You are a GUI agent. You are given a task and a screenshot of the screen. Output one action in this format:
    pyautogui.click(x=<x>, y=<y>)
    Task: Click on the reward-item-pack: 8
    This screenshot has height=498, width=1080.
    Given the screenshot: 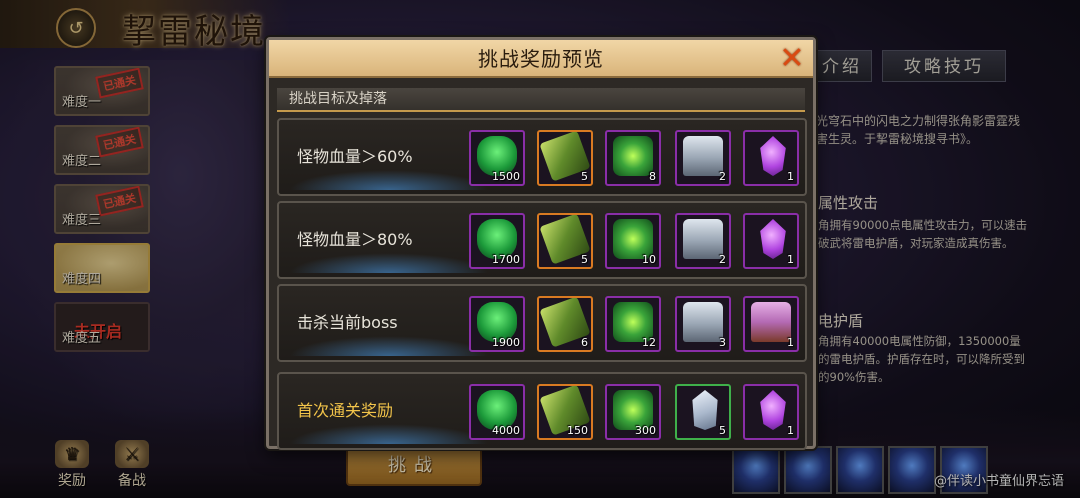 What is the action you would take?
    pyautogui.click(x=633, y=158)
    